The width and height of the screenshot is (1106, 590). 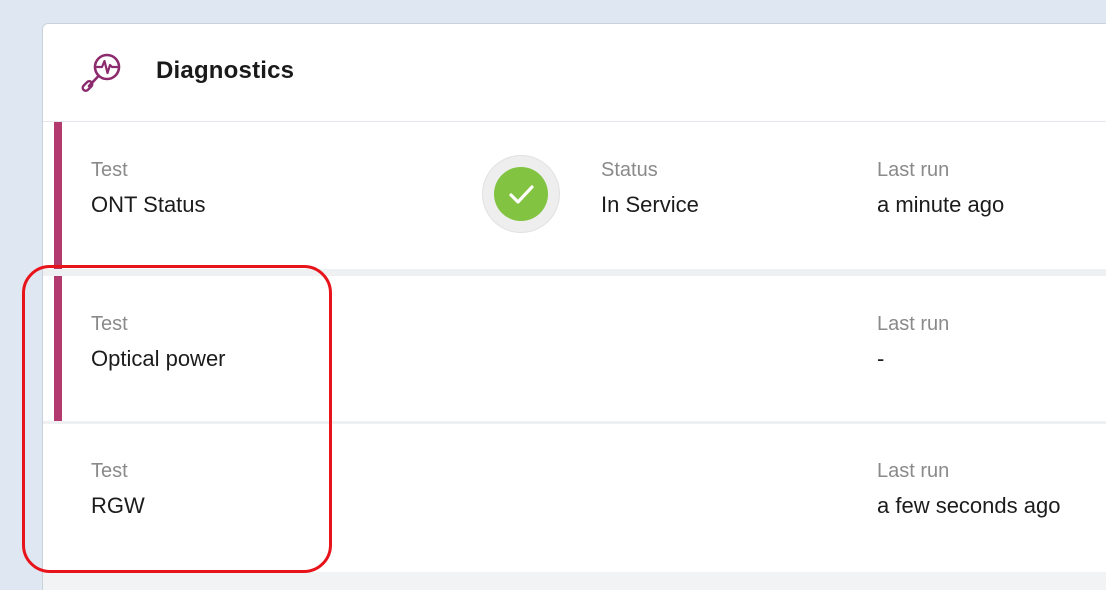 I want to click on last-run-value: -, so click(x=881, y=358).